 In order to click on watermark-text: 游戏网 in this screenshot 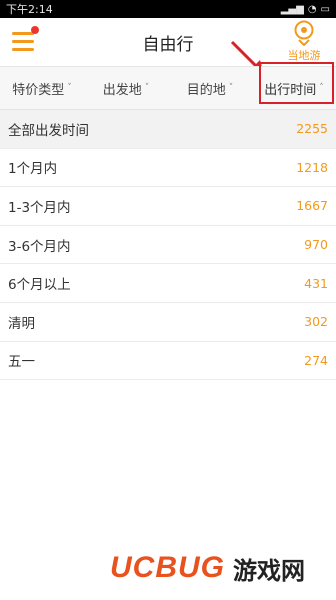, I will do `click(269, 570)`.